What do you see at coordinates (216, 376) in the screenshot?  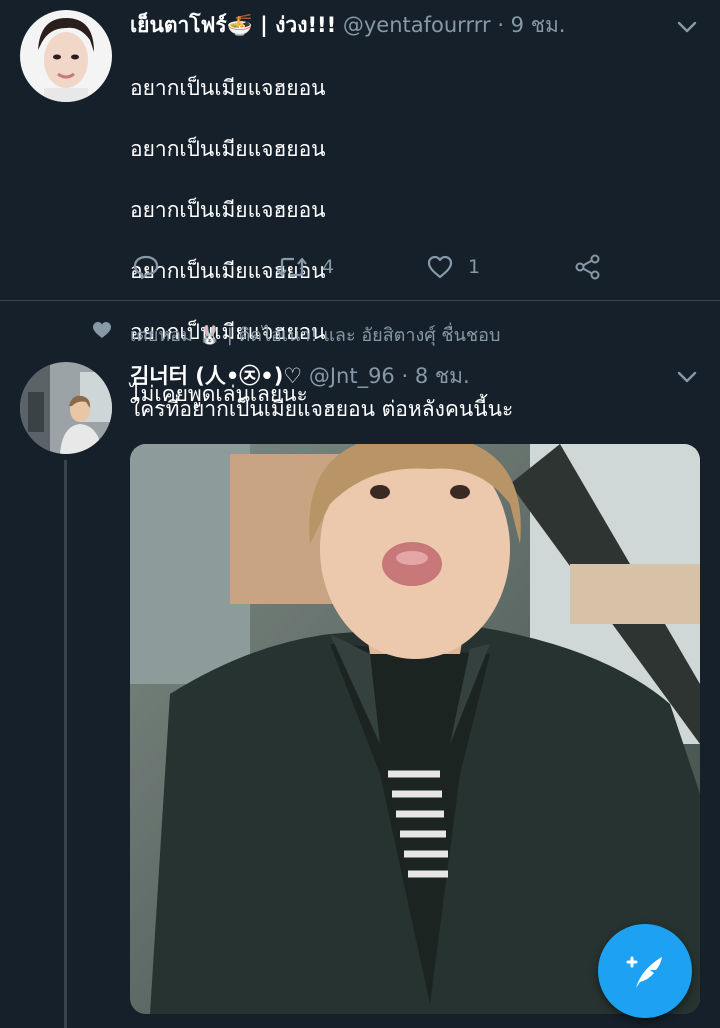 I see `display-name: 김너터 (人•㉨•)♡` at bounding box center [216, 376].